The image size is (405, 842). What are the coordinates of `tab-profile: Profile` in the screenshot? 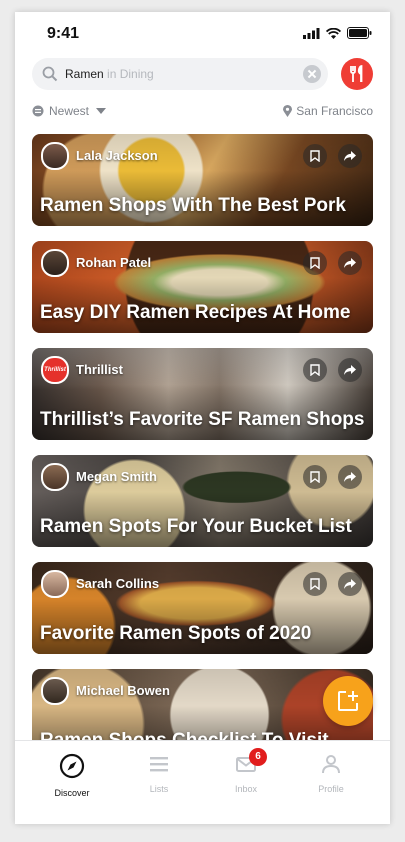 It's located at (331, 773).